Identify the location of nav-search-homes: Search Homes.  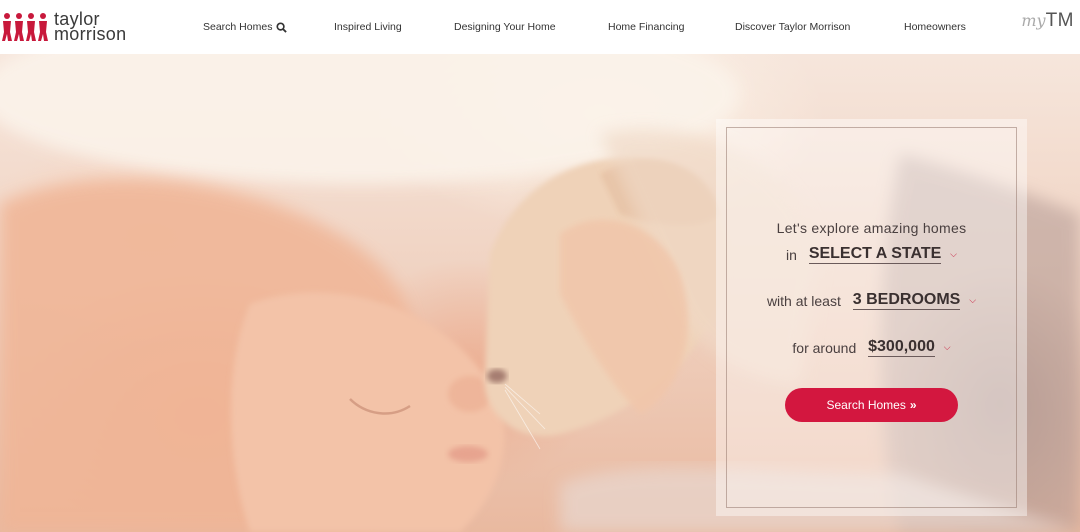
(245, 27).